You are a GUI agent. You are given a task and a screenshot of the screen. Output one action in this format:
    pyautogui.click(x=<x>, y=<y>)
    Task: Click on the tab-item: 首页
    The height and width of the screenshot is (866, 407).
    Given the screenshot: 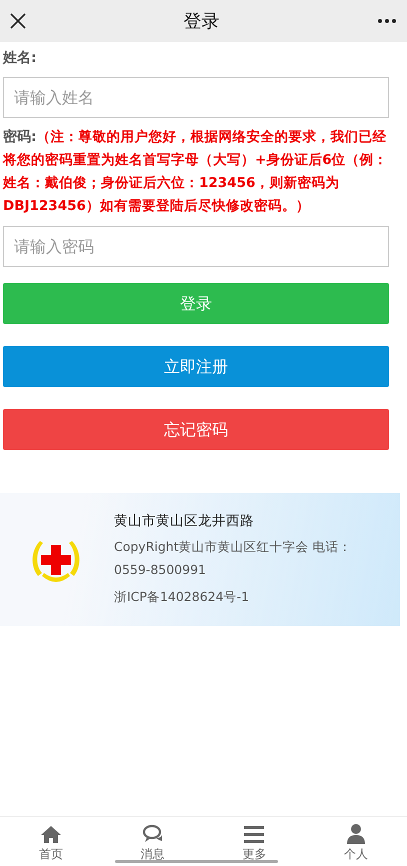 What is the action you would take?
    pyautogui.click(x=51, y=841)
    